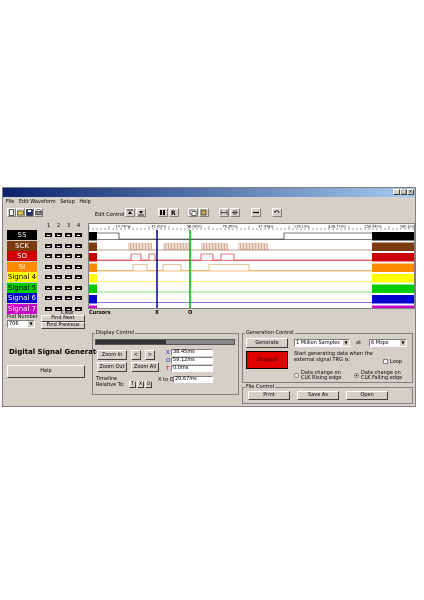 This screenshot has height=600, width=424. What do you see at coordinates (403, 192) in the screenshot?
I see `maximize-icon: □` at bounding box center [403, 192].